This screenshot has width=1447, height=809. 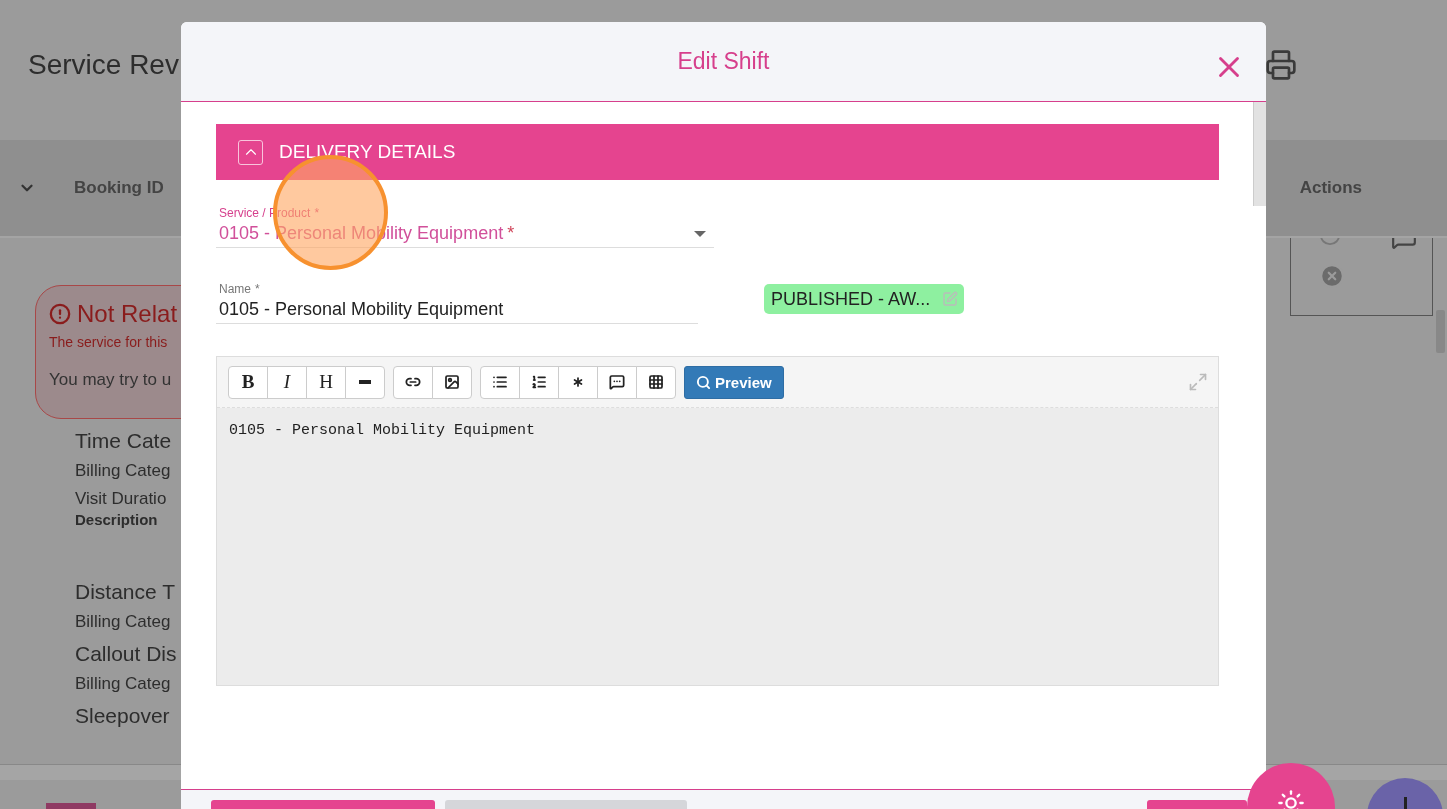 What do you see at coordinates (111, 380) in the screenshot?
I see `alert-hint: You may try to u` at bounding box center [111, 380].